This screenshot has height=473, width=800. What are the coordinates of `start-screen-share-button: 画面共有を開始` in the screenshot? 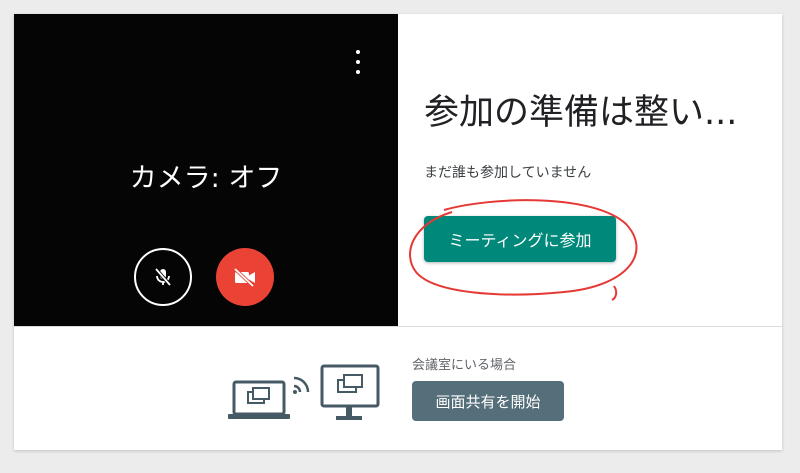 It's located at (488, 401).